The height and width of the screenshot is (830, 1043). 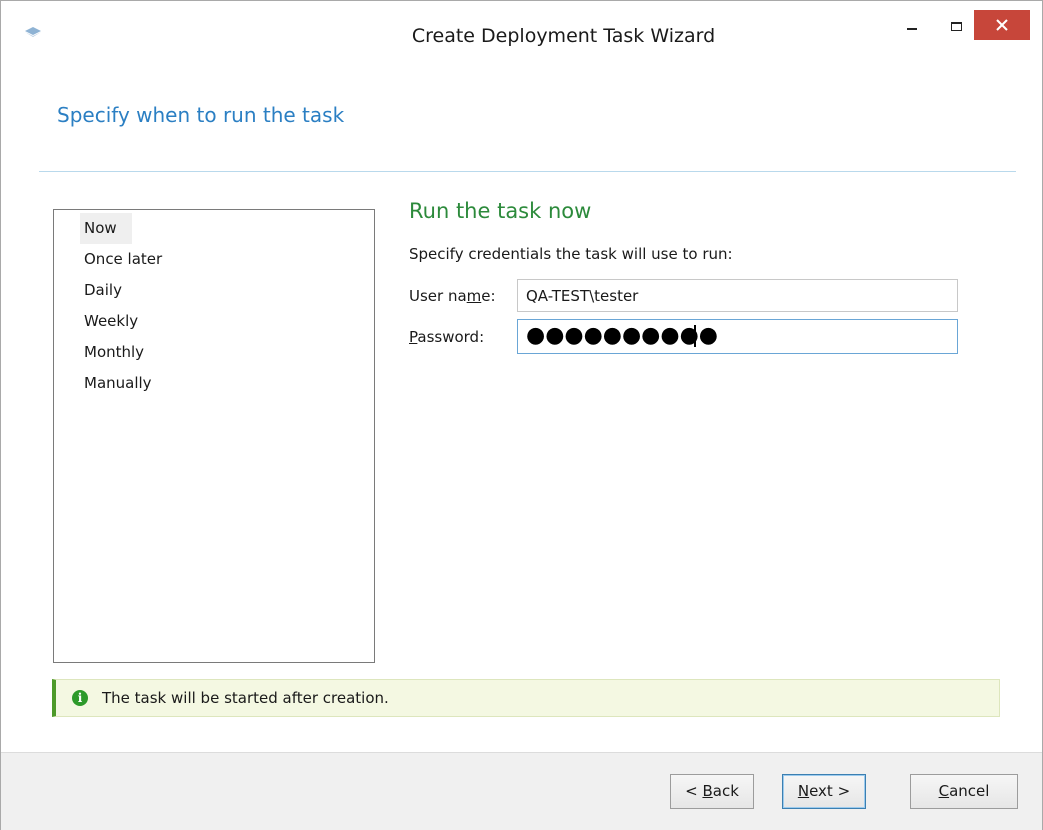 I want to click on schedule-item-weekly: Weekly, so click(x=127, y=321).